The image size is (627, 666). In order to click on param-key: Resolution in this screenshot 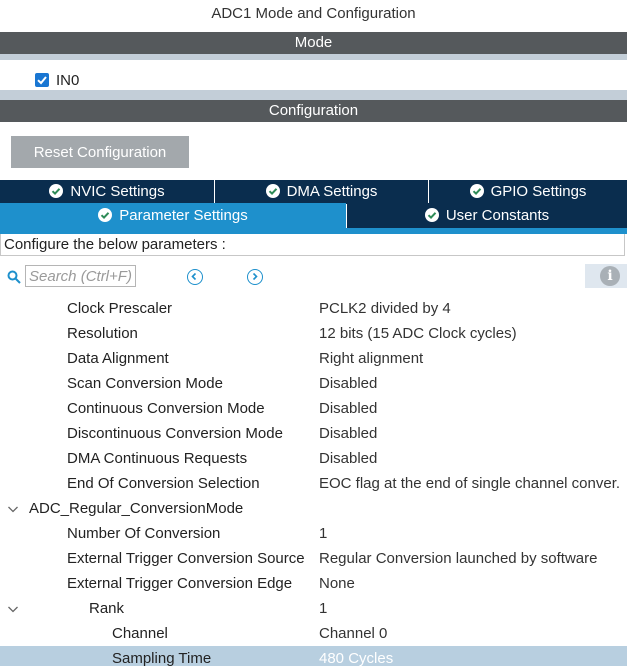, I will do `click(102, 333)`.